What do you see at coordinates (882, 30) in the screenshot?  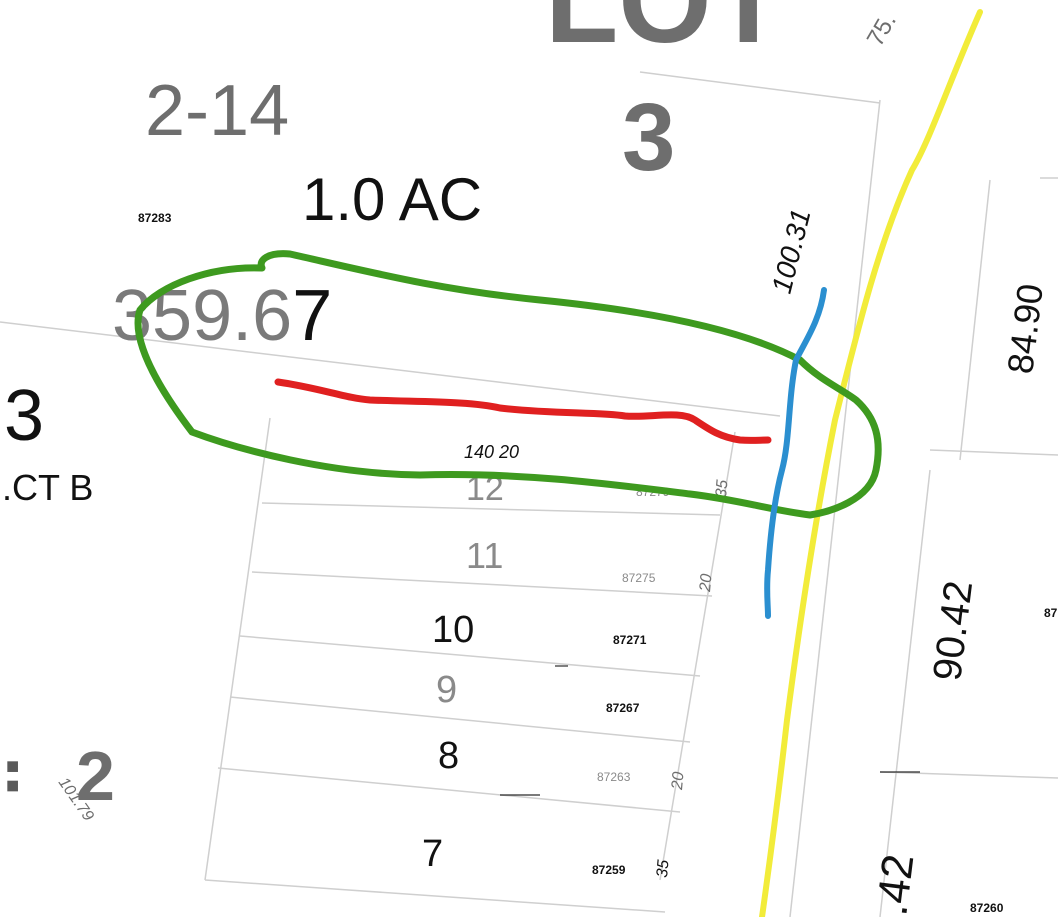 I see `dimension-75: 75.` at bounding box center [882, 30].